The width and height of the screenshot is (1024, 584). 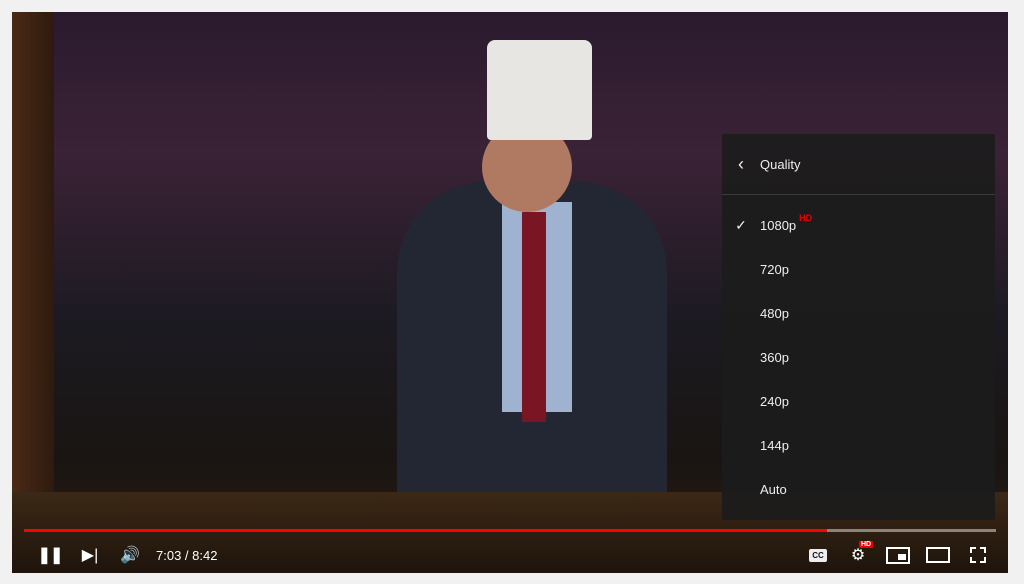 I want to click on pause-button: ❚❚, so click(x=50, y=555).